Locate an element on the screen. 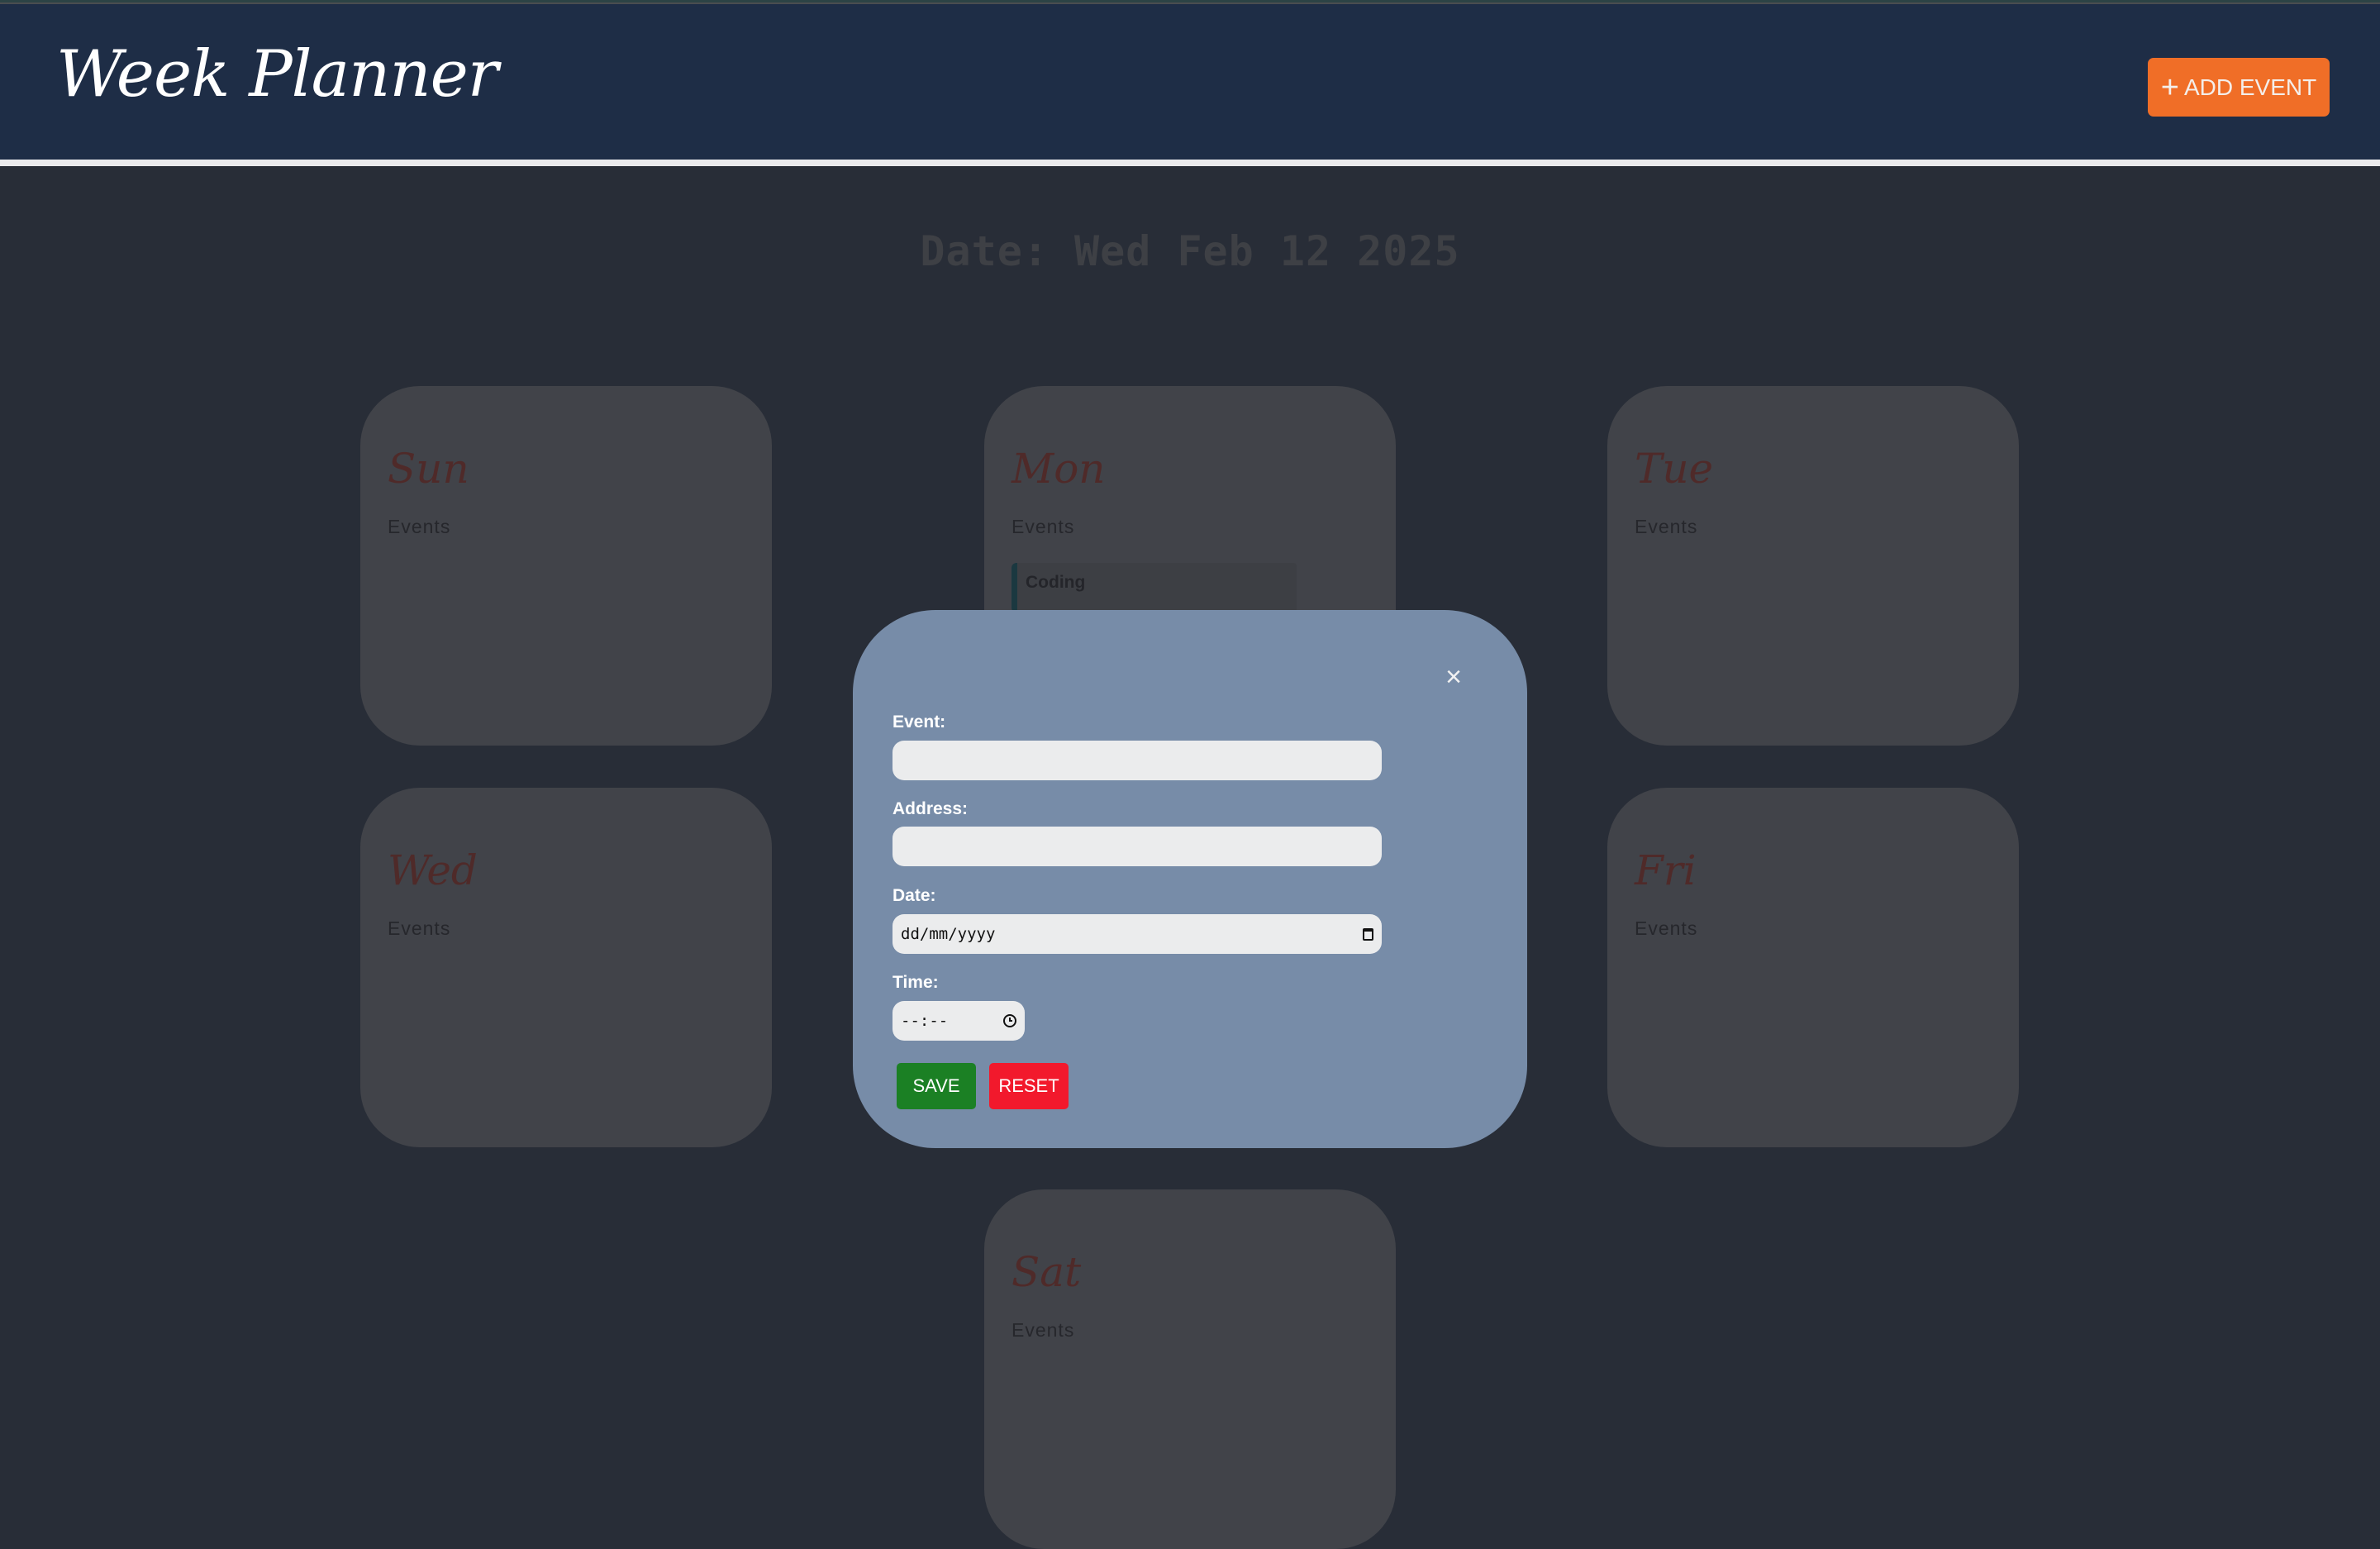 This screenshot has width=2380, height=1549. app-header: Week Planner + ADD EVENT is located at coordinates (1190, 82).